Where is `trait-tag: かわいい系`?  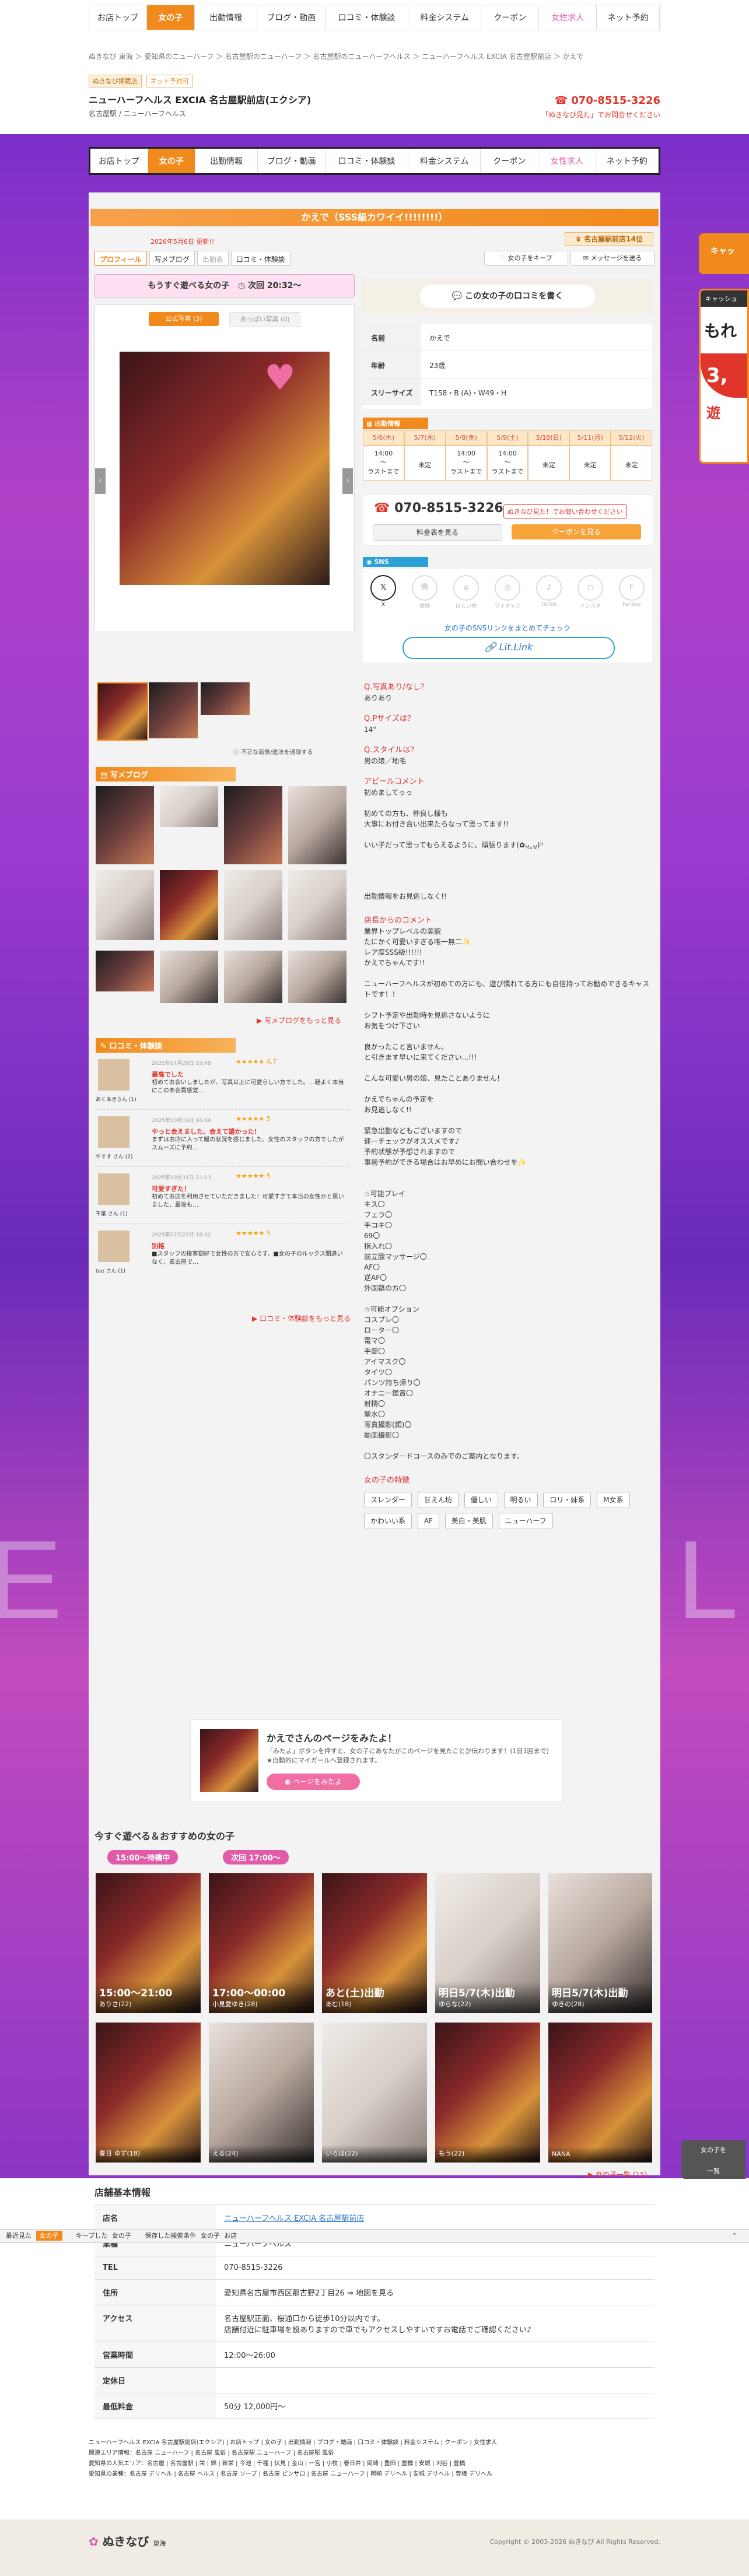
trait-tag: かわいい系 is located at coordinates (388, 1521).